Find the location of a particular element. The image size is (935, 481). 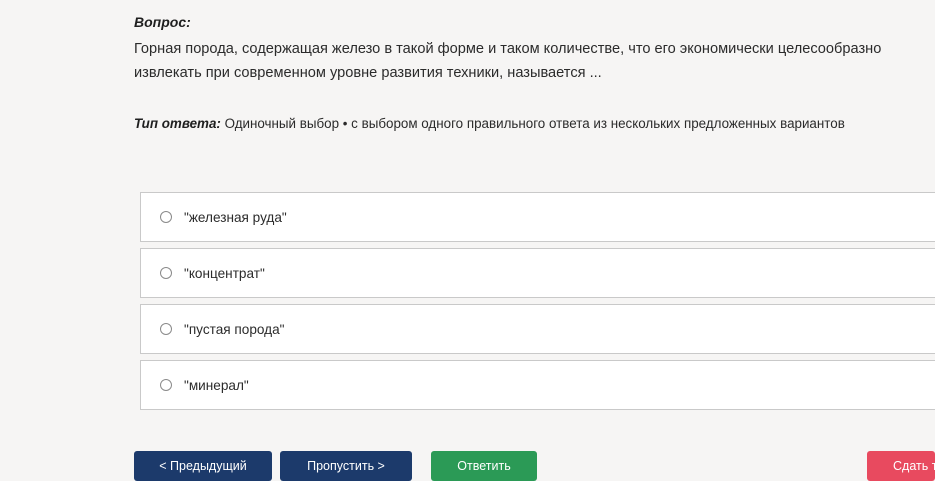

answer-option-label: "минерал" is located at coordinates (216, 385).